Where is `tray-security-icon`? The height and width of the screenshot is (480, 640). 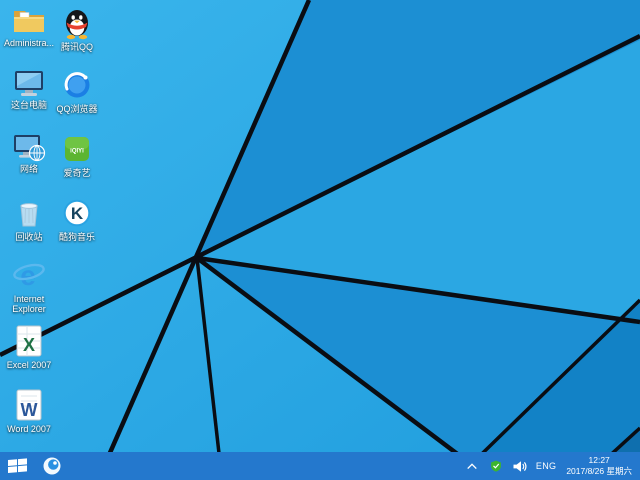
tray-security-icon is located at coordinates (496, 466).